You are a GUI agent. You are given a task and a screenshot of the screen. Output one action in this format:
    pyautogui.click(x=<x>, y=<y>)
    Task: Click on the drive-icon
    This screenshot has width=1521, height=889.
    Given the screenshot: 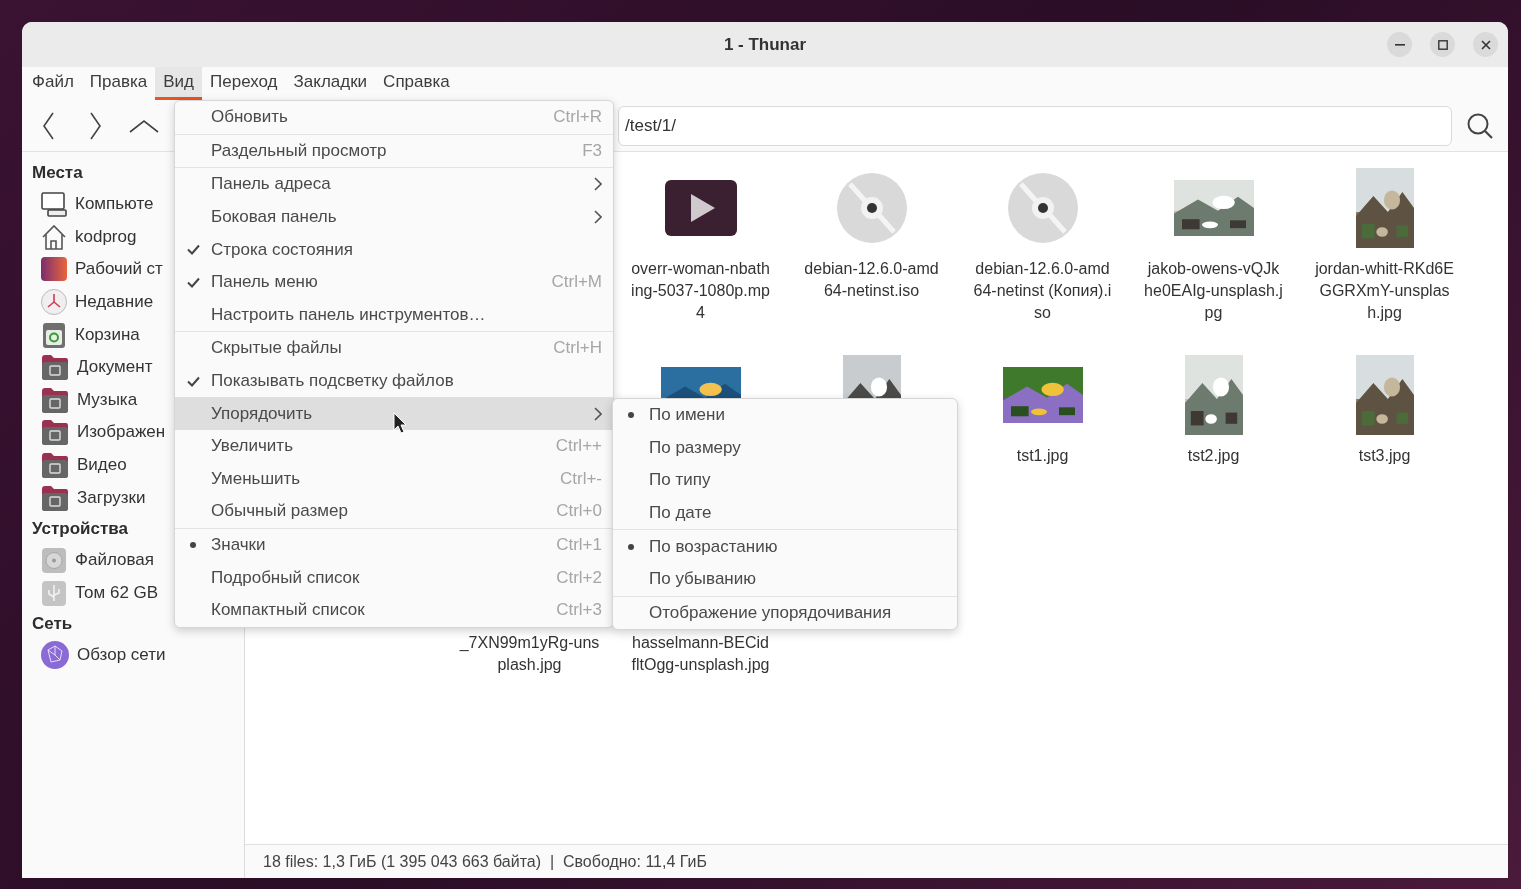 What is the action you would take?
    pyautogui.click(x=54, y=560)
    